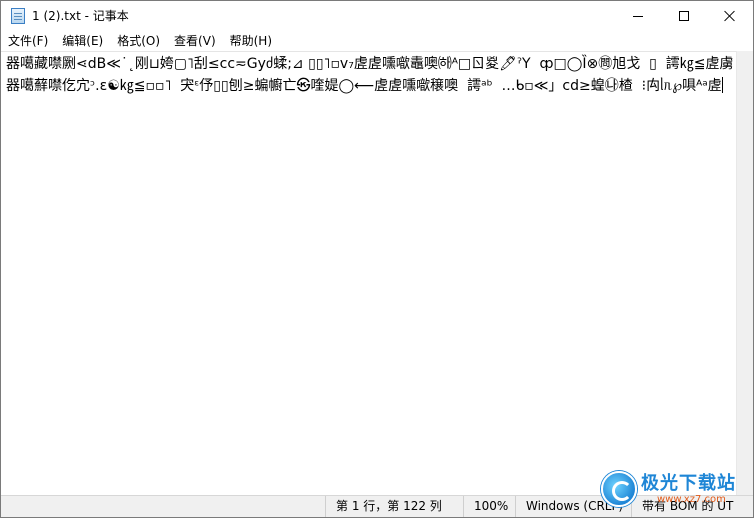 The image size is (754, 518). Describe the element at coordinates (377, 16) in the screenshot. I see `title-bar: 1 (2).txt - 记事本` at that location.